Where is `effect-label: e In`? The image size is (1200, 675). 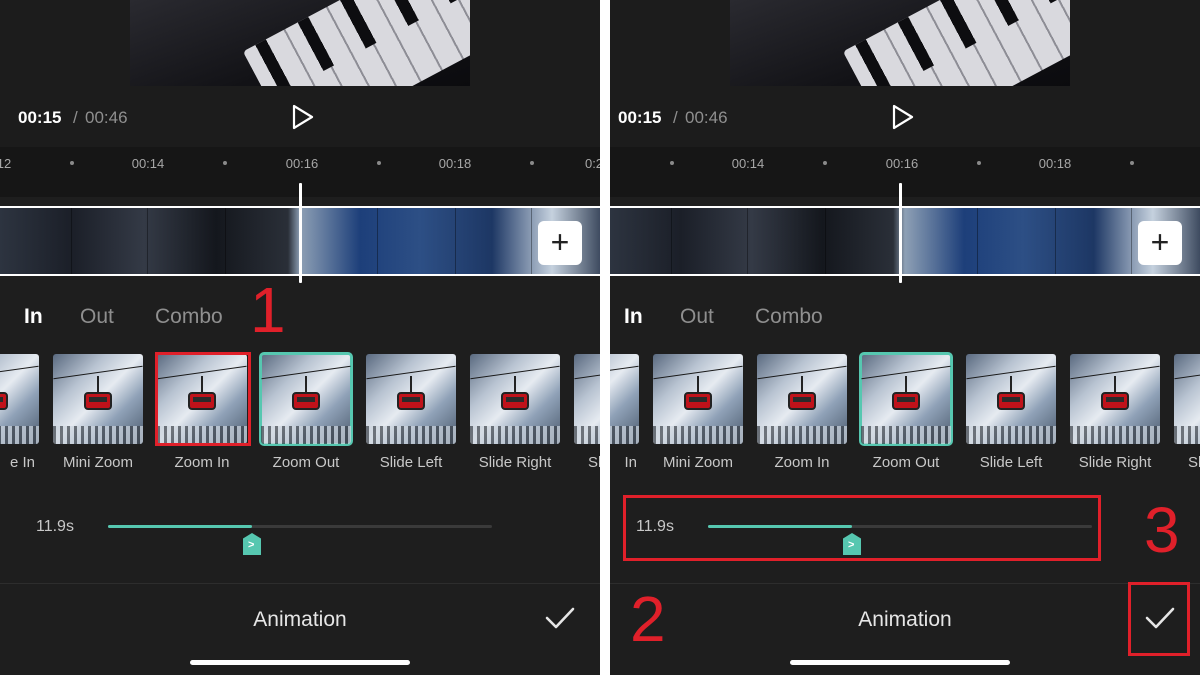 effect-label: e In is located at coordinates (22, 462).